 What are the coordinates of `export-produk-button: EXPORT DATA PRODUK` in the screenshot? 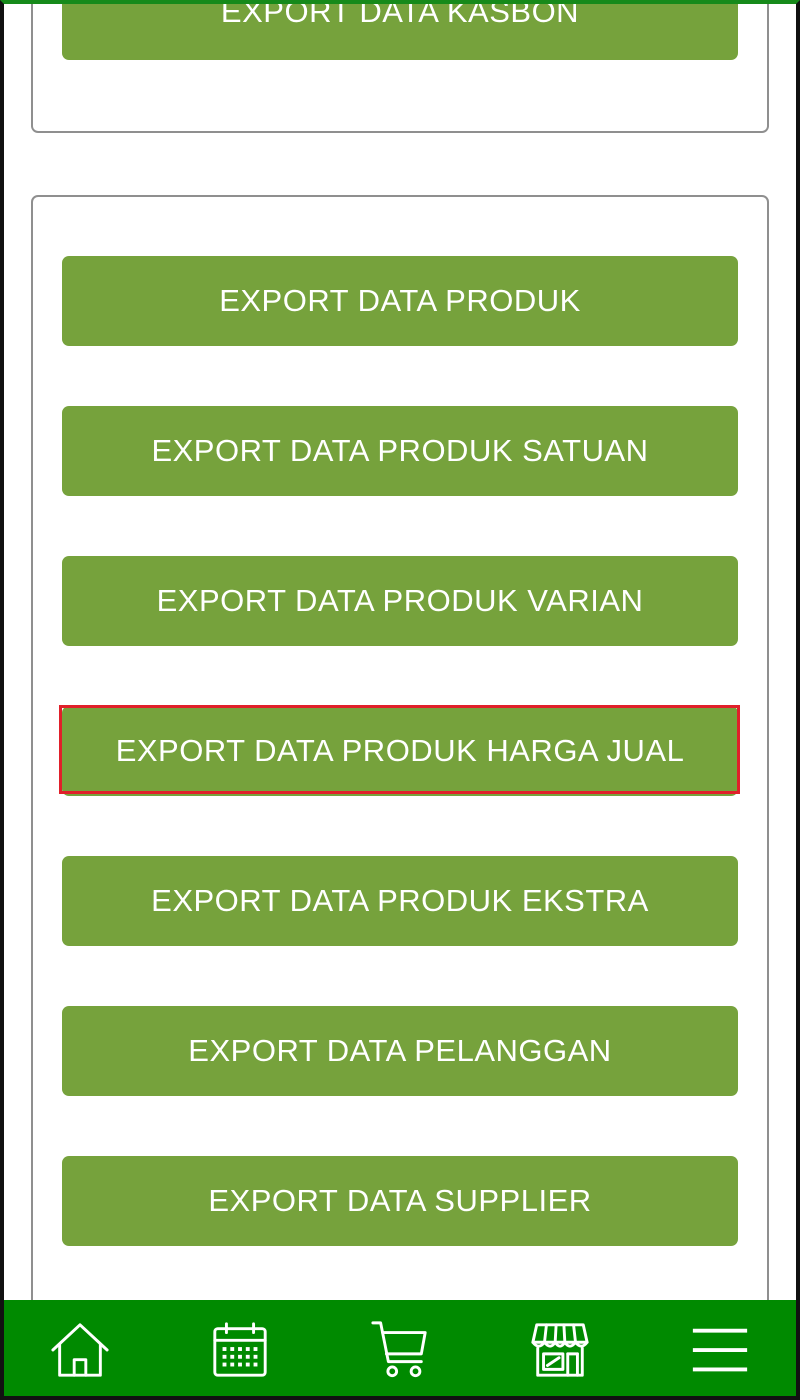 It's located at (400, 301).